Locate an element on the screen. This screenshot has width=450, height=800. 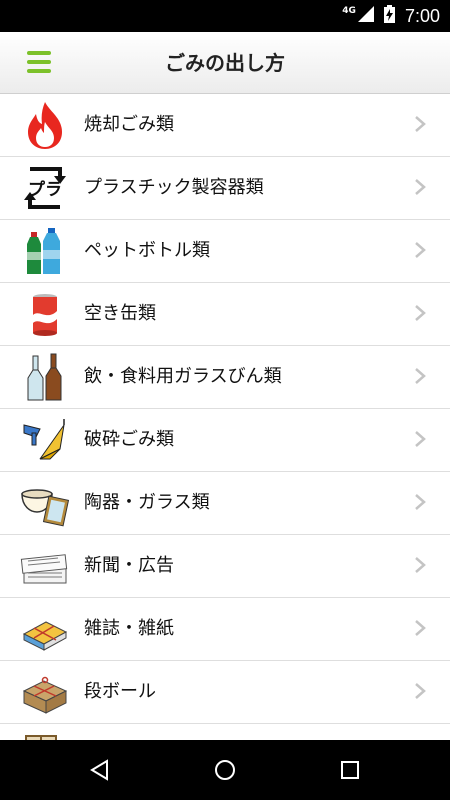
cardboard-bundle-icon is located at coordinates (45, 692).